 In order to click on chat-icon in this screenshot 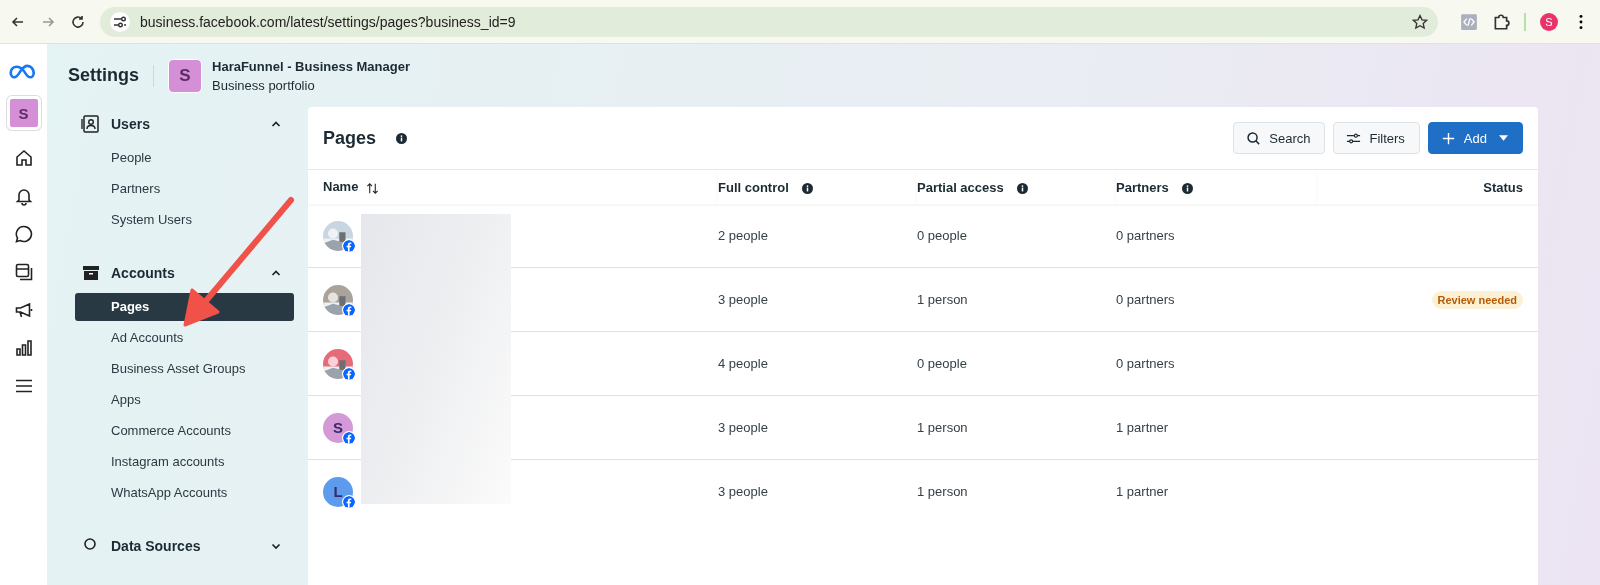, I will do `click(23, 234)`.